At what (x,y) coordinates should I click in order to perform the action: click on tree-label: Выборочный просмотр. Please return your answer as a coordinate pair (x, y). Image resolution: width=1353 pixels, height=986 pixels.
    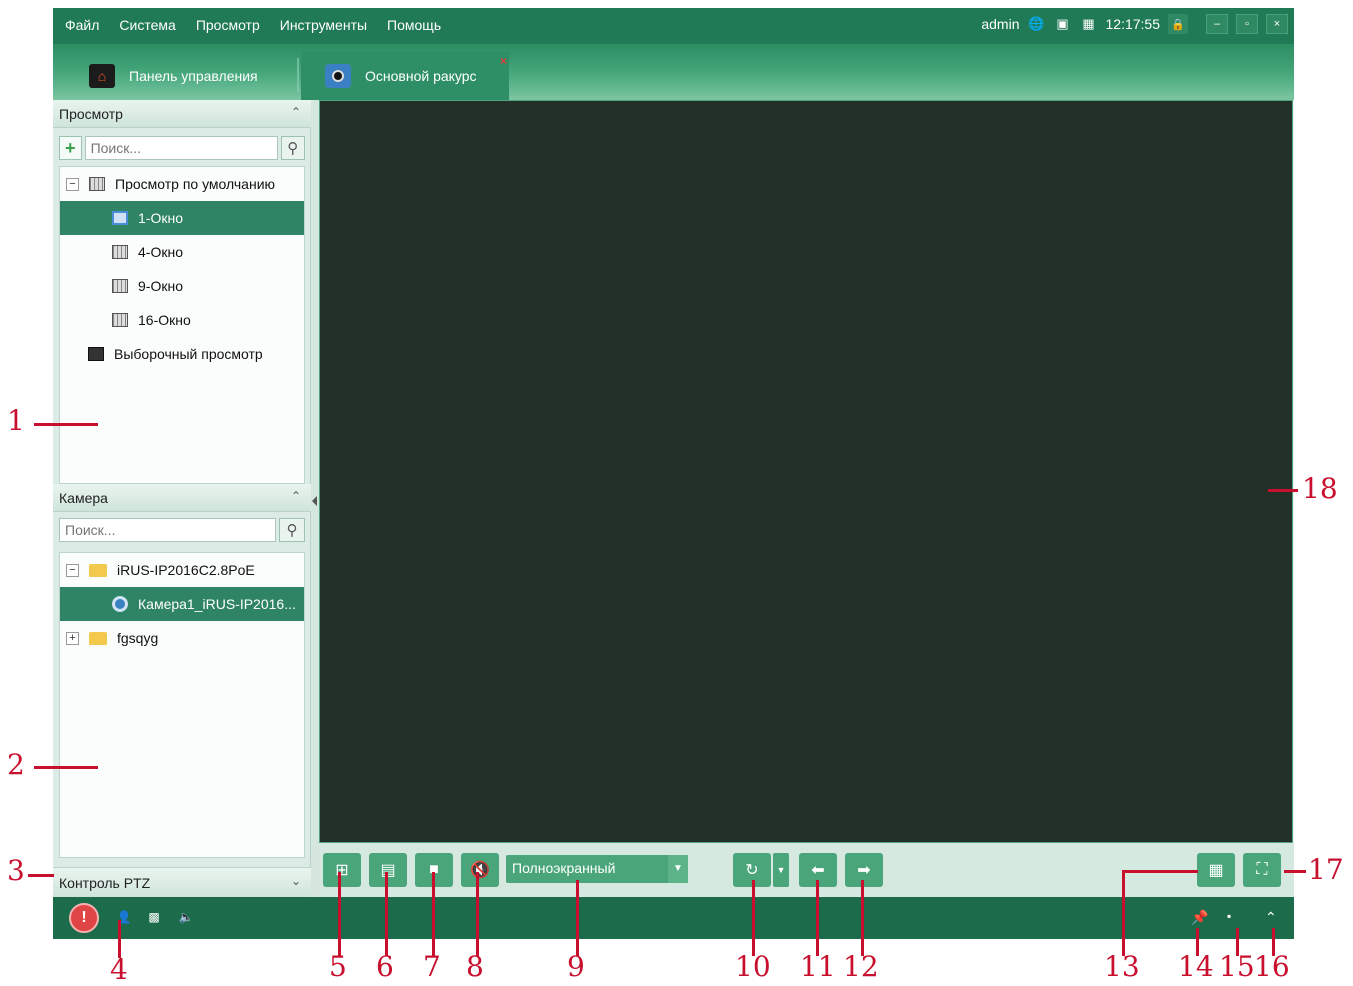
    Looking at the image, I should click on (188, 354).